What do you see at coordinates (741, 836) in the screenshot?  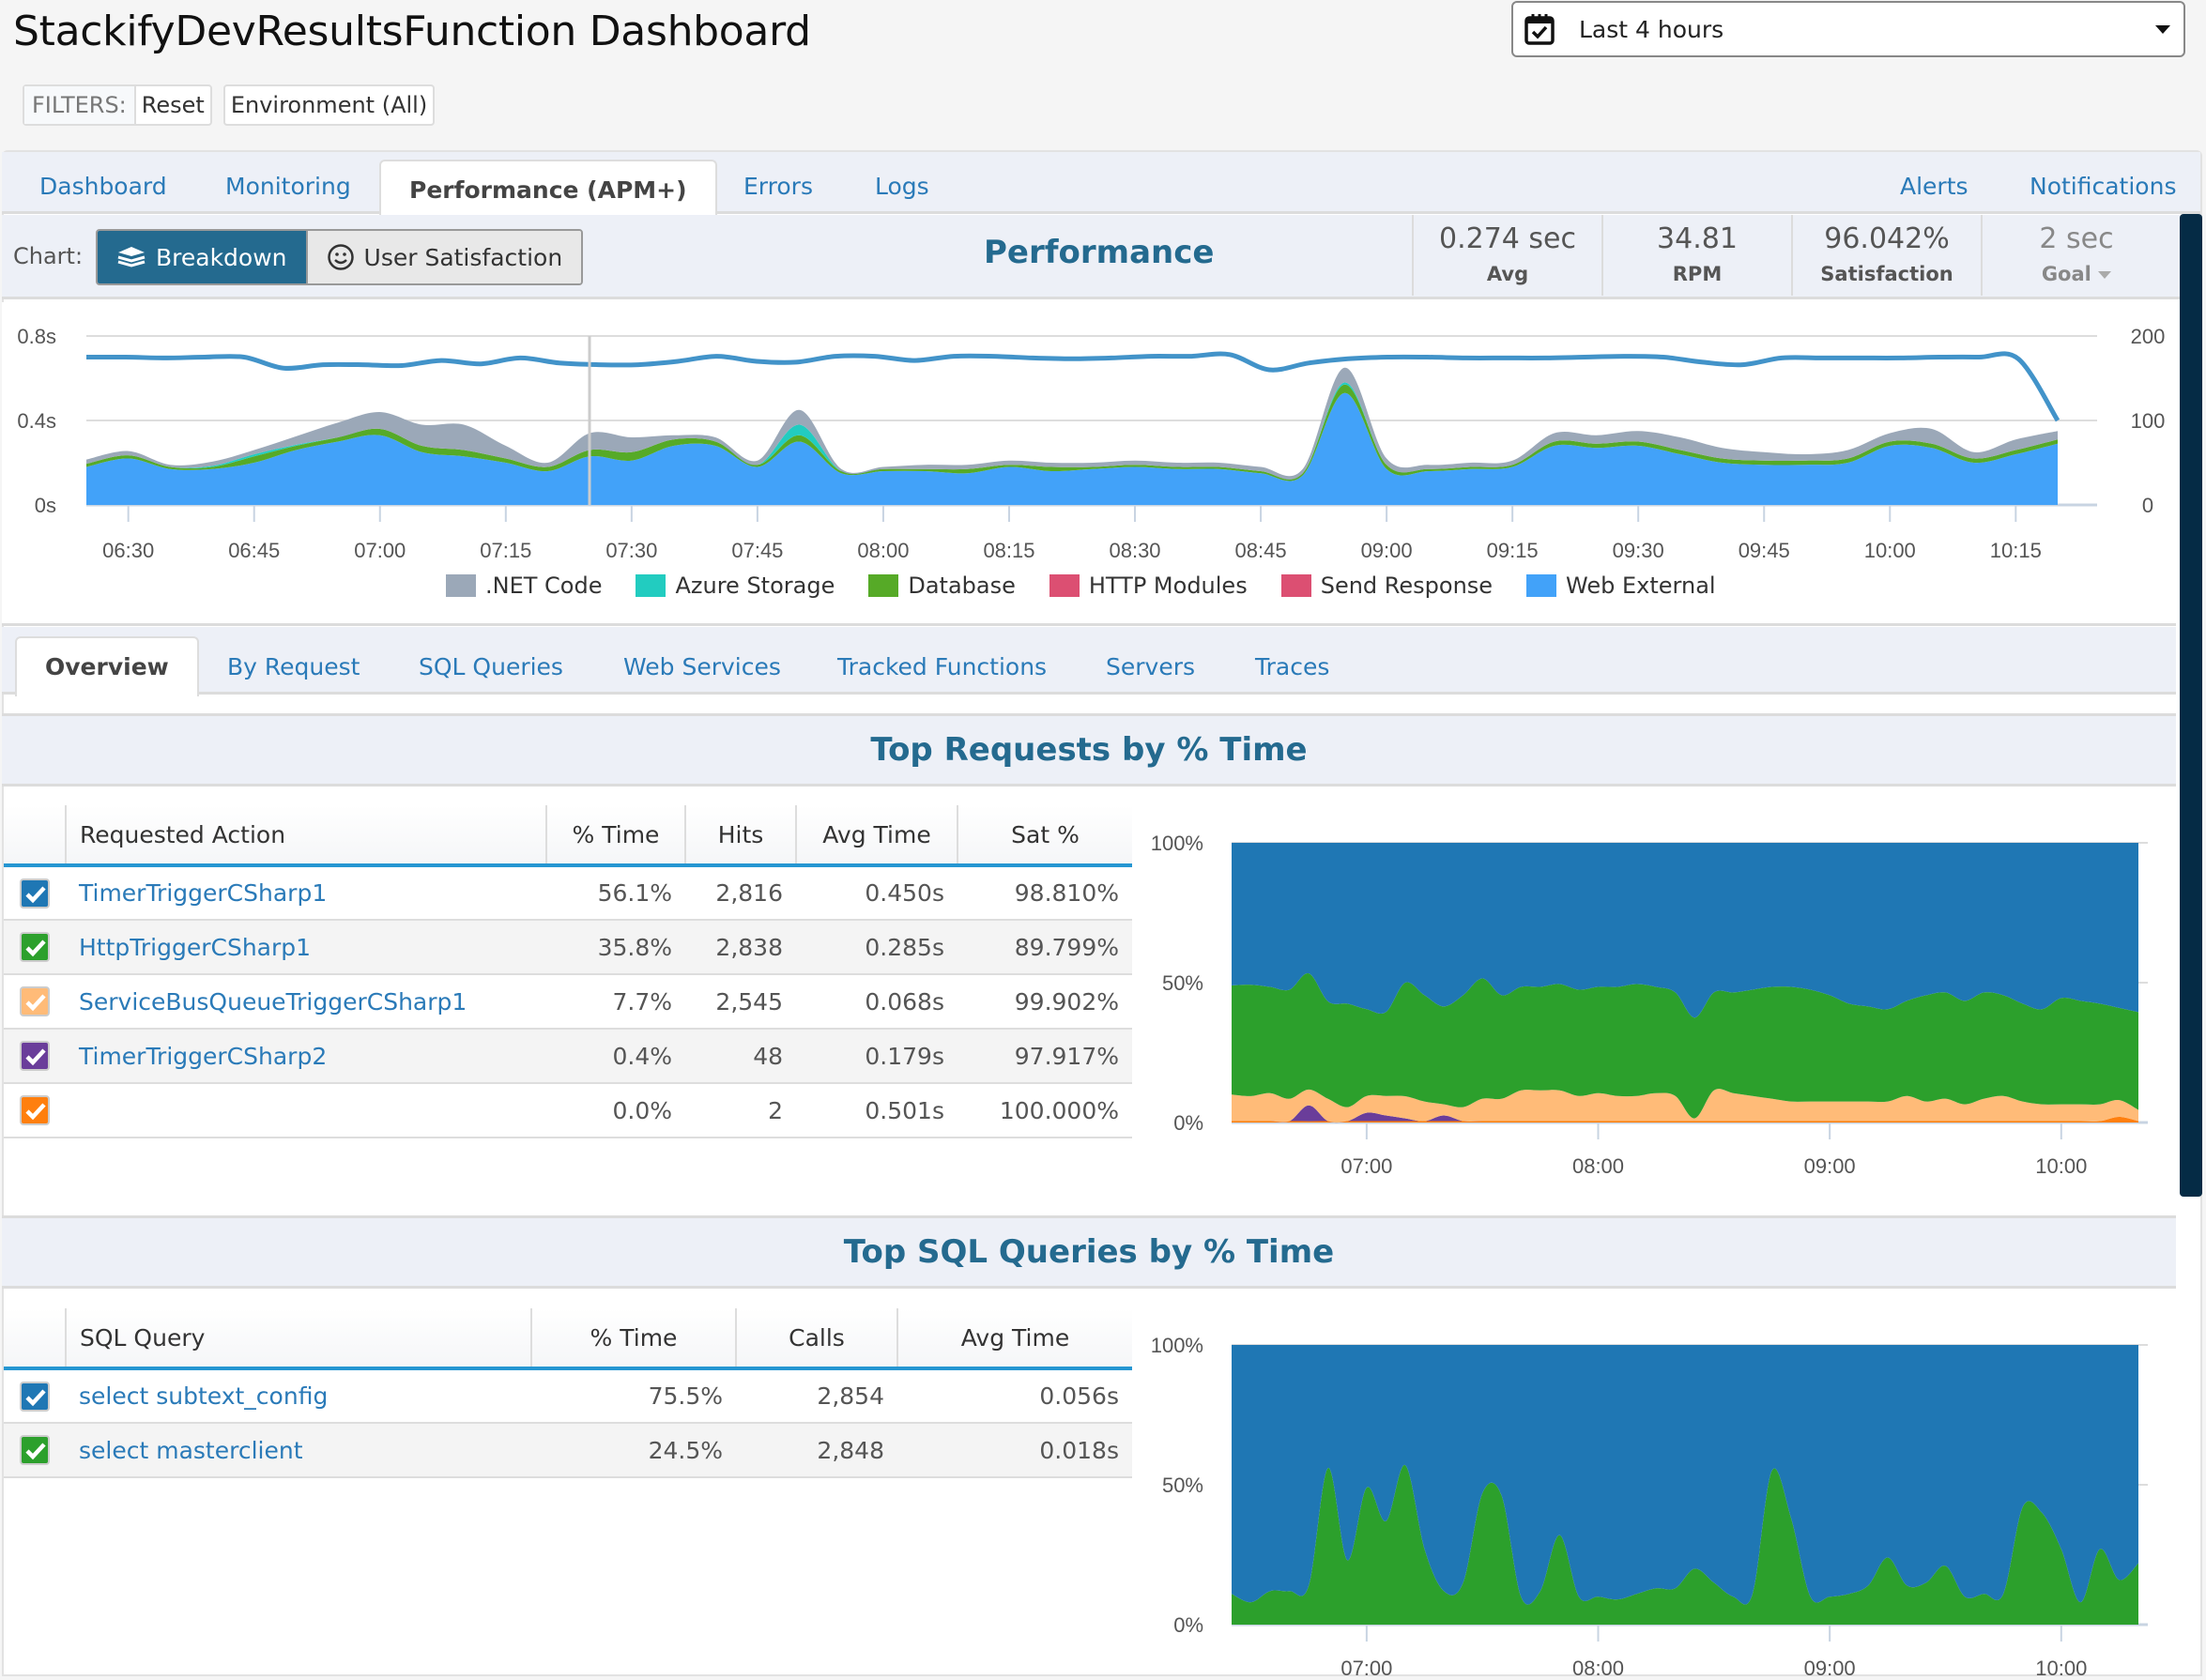 I see `column-header-hits: Hits` at bounding box center [741, 836].